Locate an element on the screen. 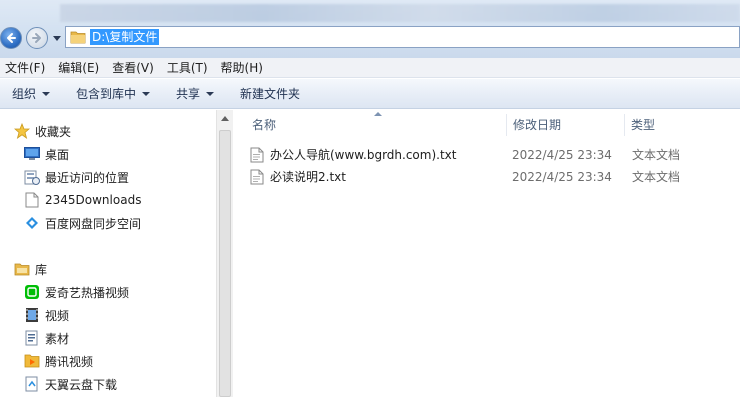  organize-button: 组织 is located at coordinates (31, 93).